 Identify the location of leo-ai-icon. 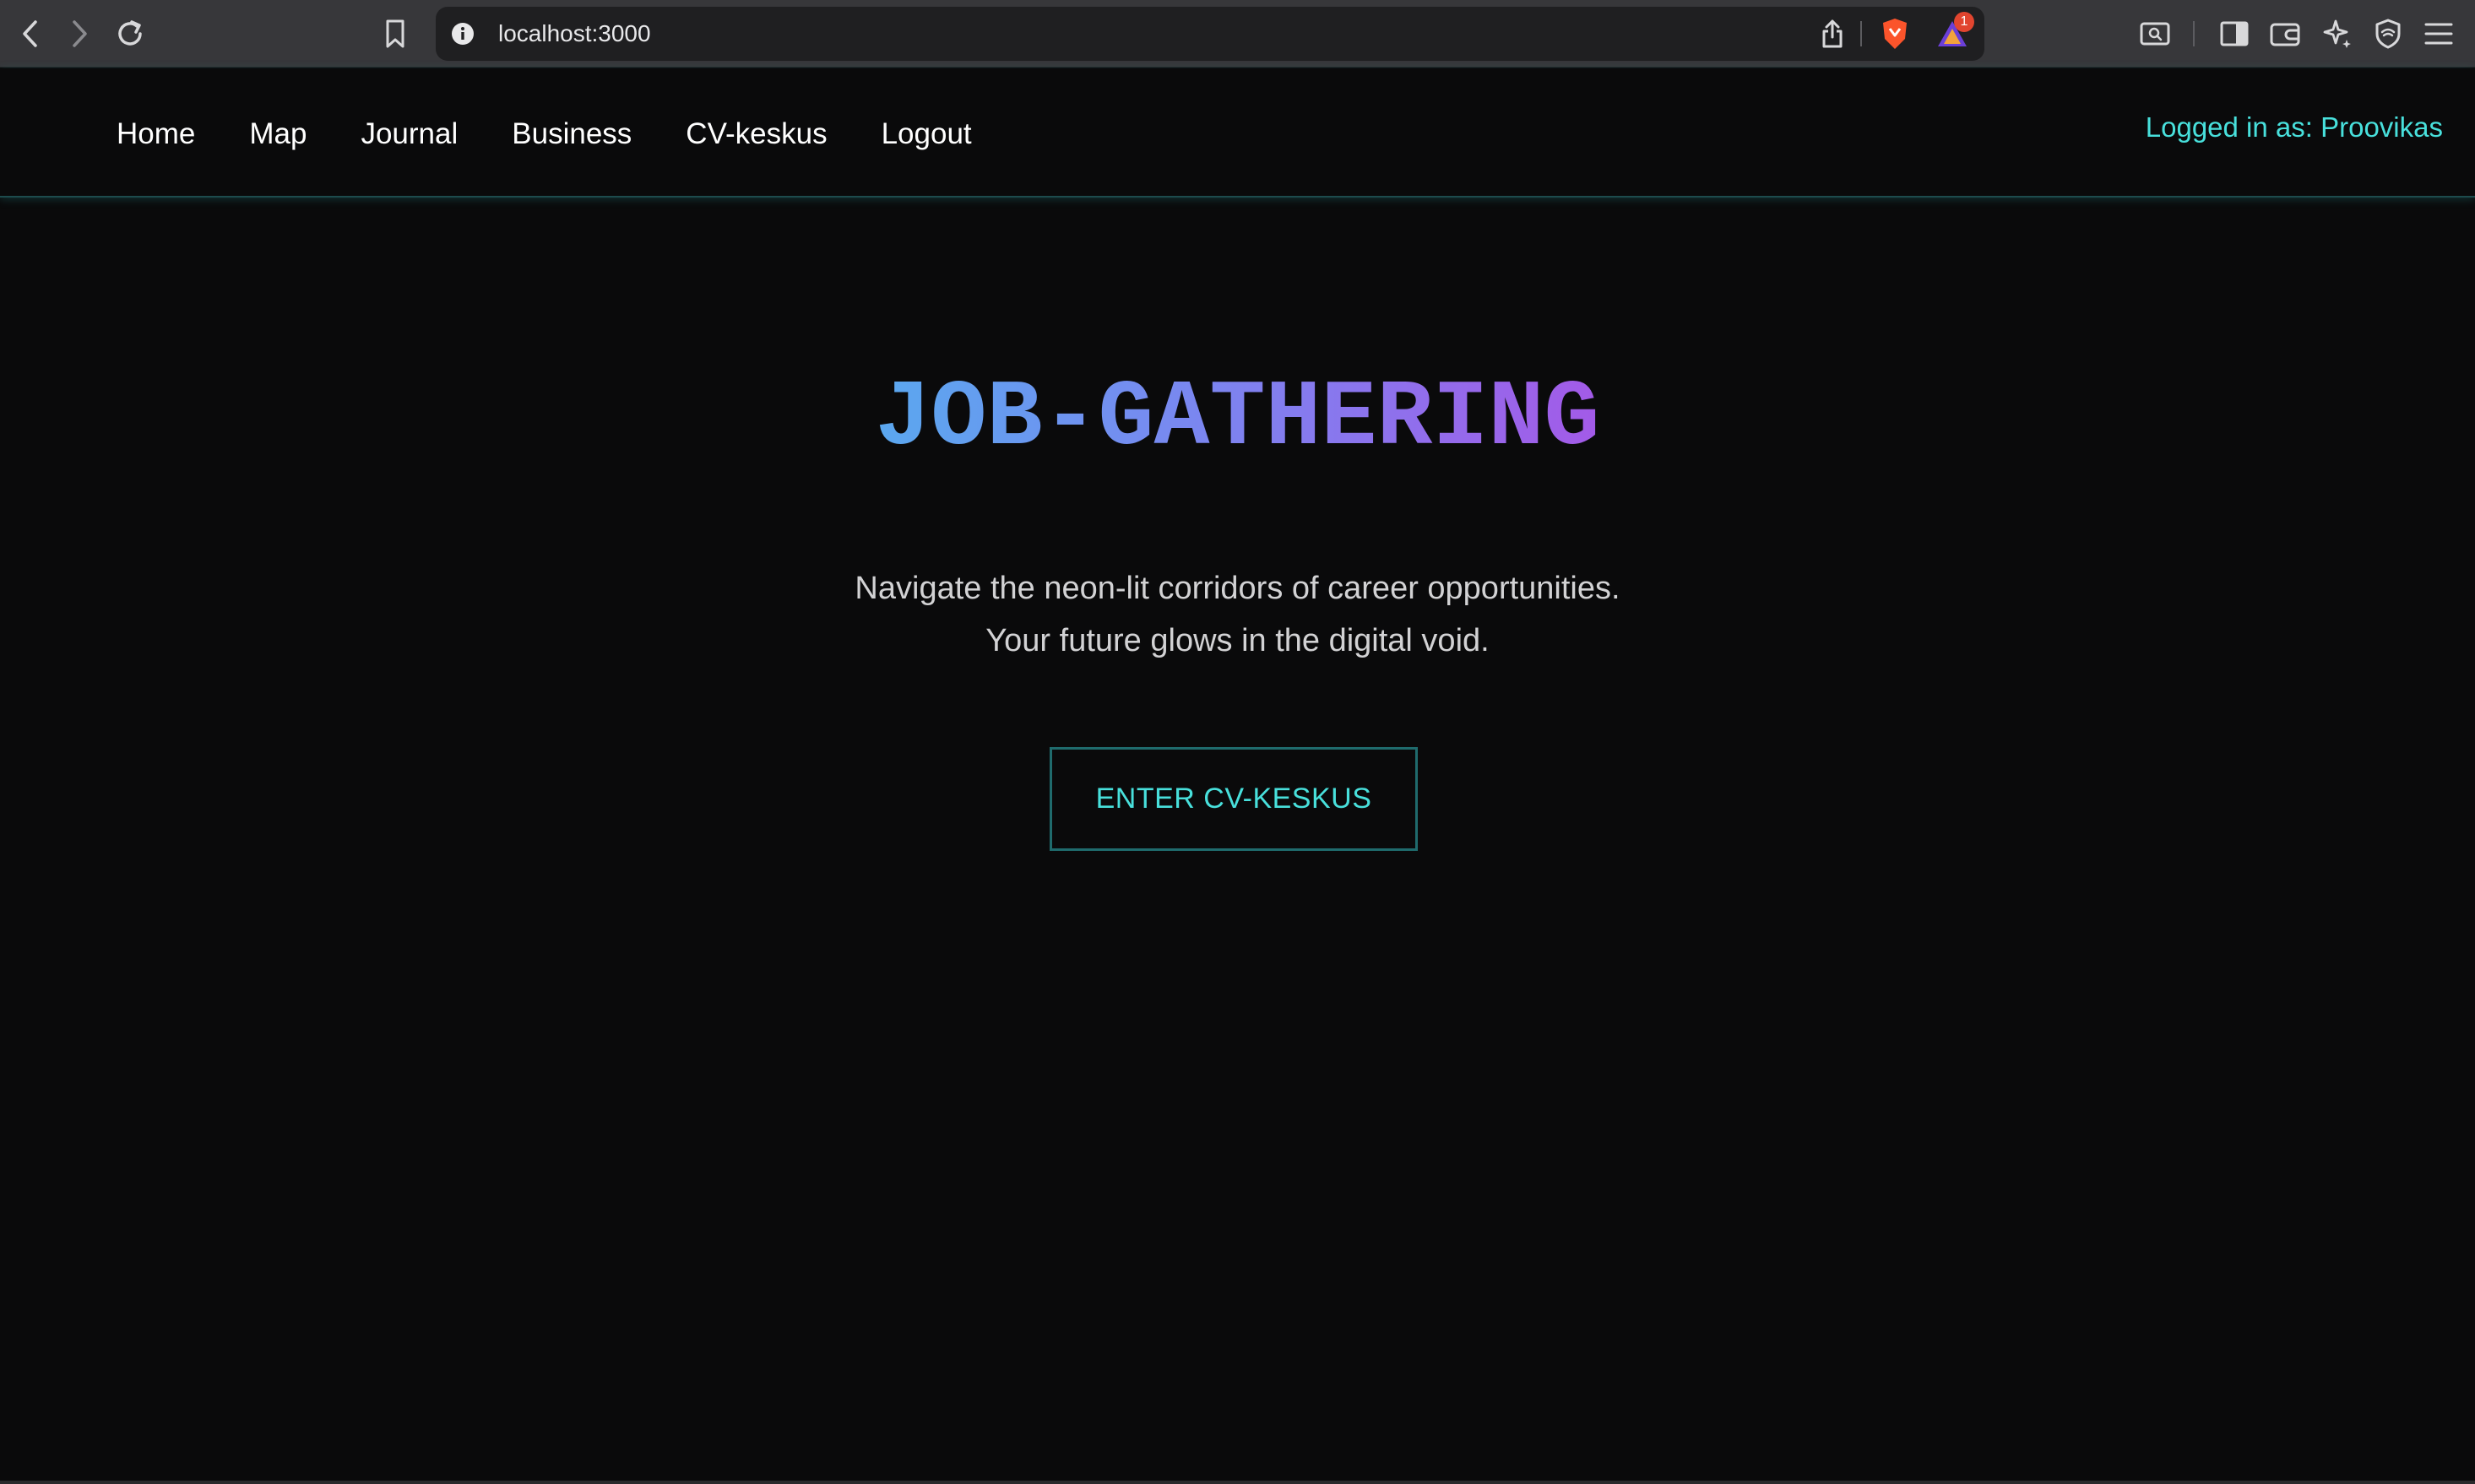
(2338, 34).